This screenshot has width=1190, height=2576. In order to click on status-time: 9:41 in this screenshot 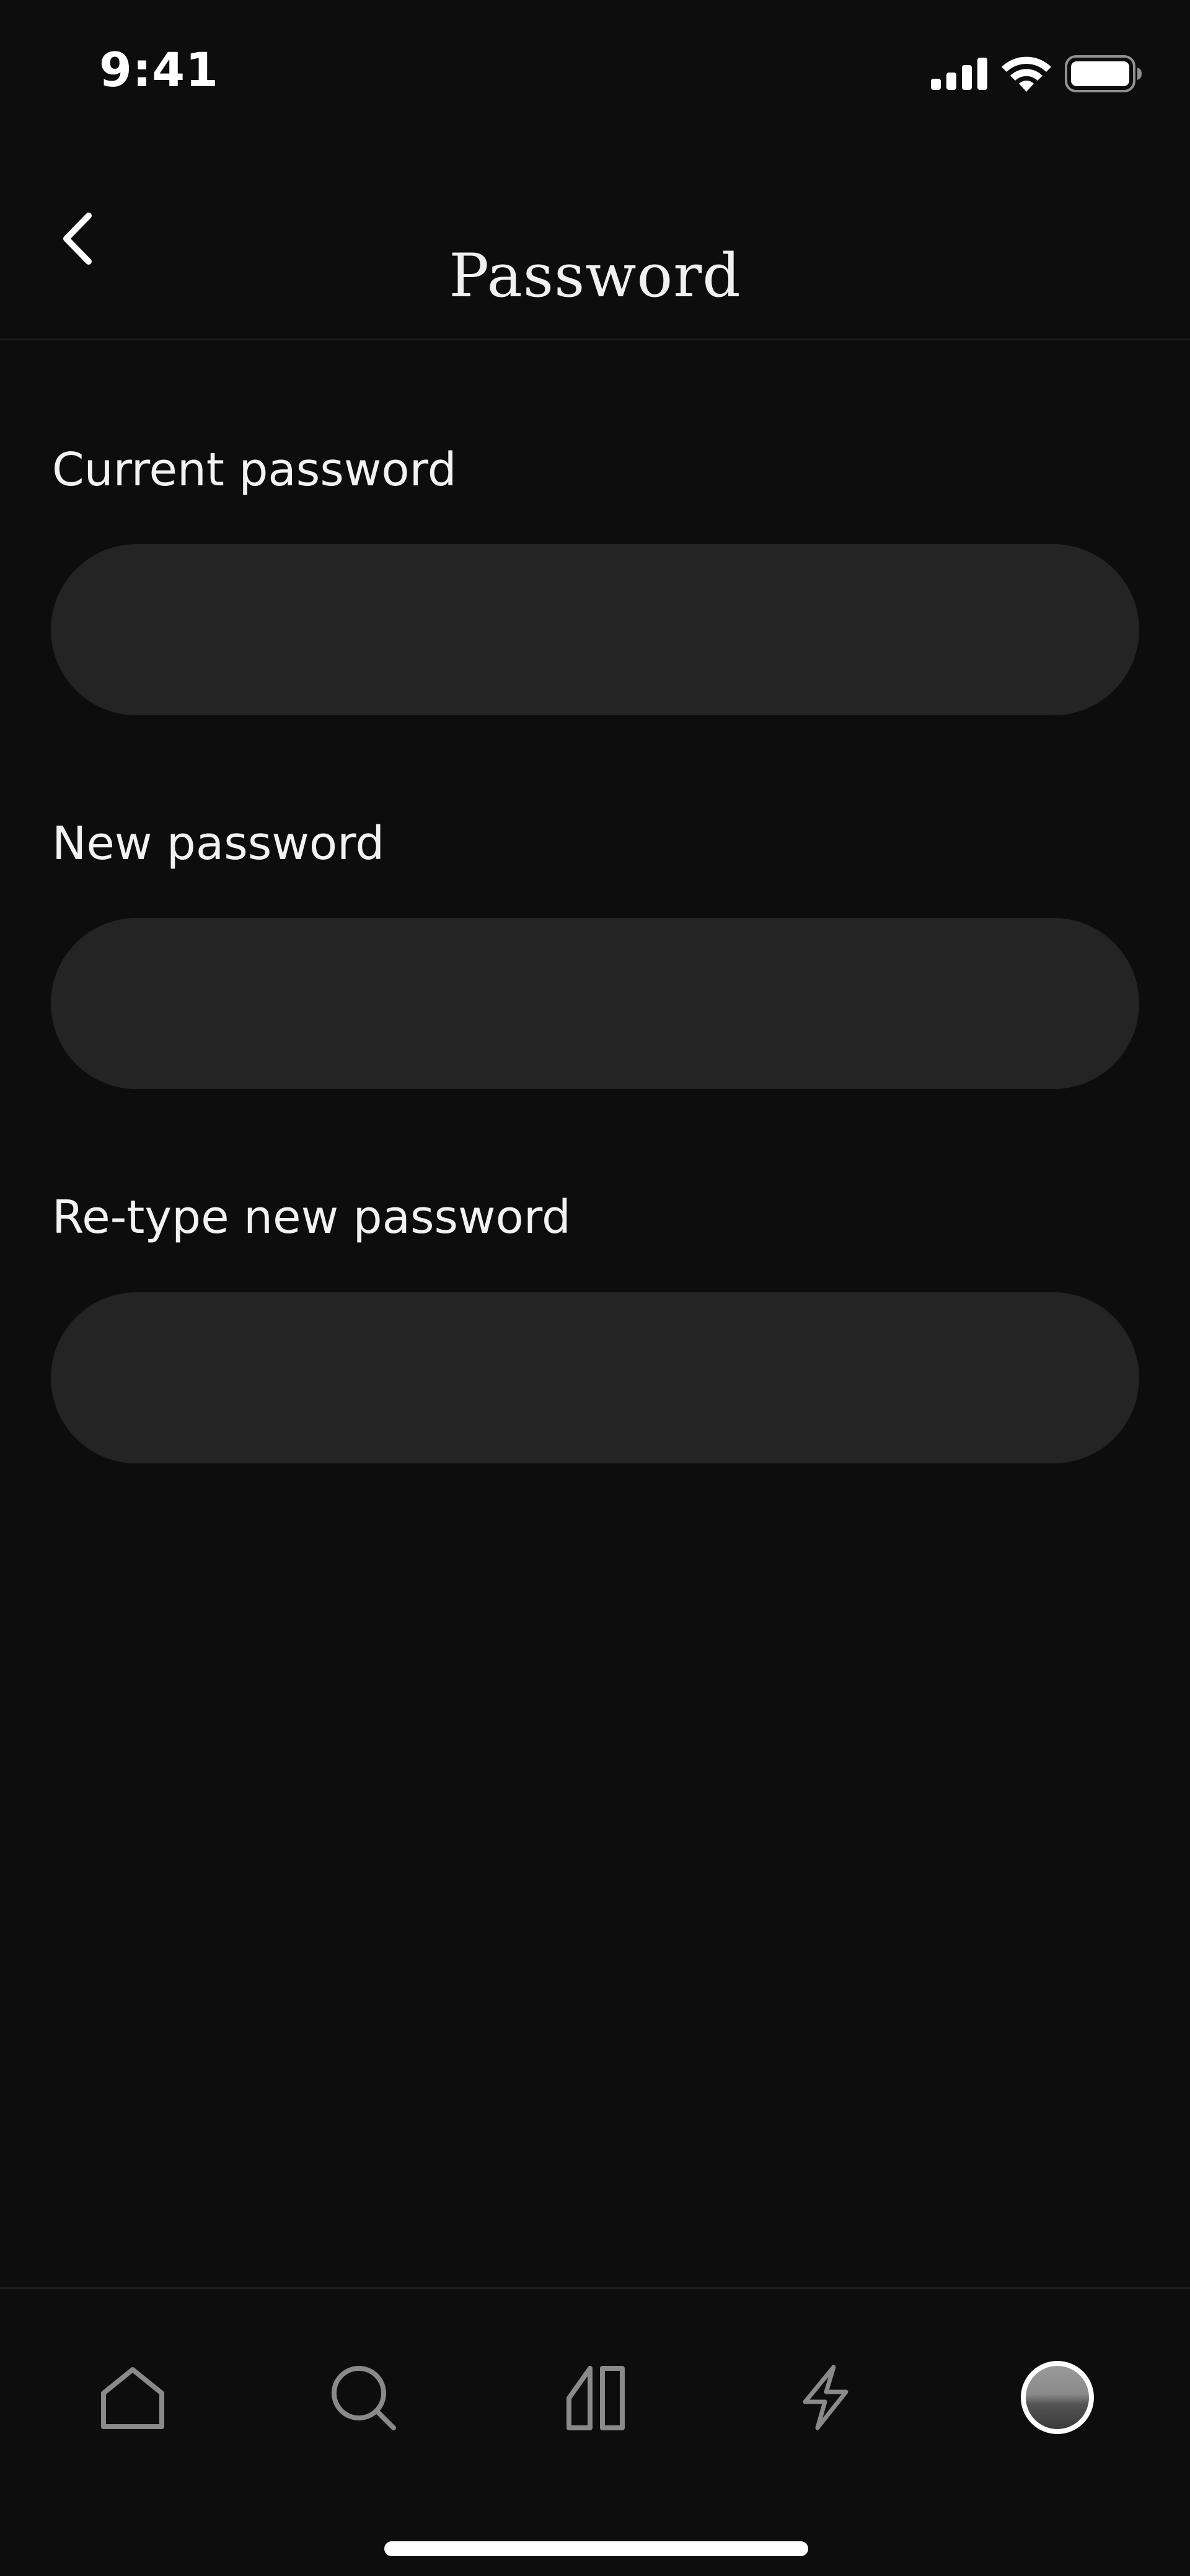, I will do `click(159, 69)`.